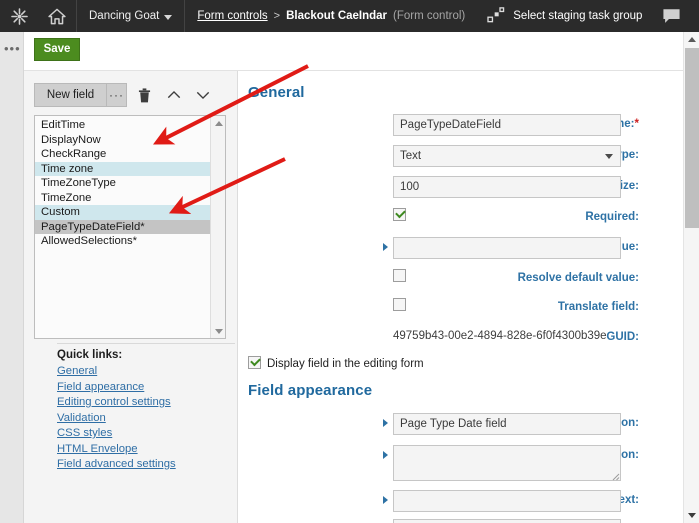 The width and height of the screenshot is (699, 523). Describe the element at coordinates (146, 343) in the screenshot. I see `quick-links-divider` at that location.